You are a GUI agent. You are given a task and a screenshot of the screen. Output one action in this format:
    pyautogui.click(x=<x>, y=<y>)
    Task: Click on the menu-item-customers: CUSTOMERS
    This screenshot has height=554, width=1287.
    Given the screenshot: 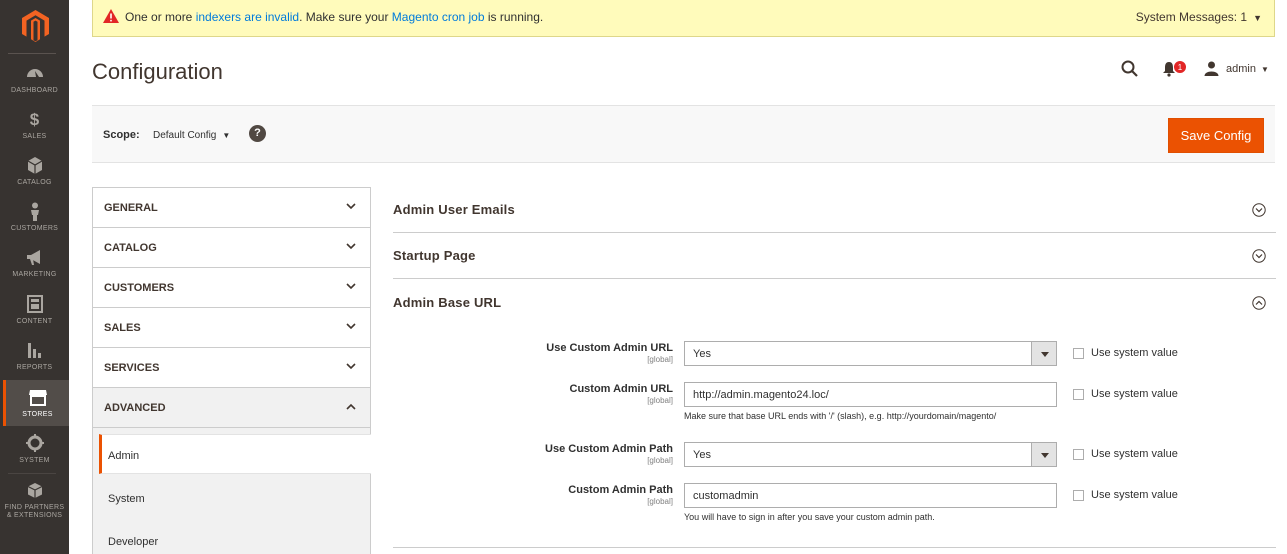 What is the action you would take?
    pyautogui.click(x=34, y=217)
    